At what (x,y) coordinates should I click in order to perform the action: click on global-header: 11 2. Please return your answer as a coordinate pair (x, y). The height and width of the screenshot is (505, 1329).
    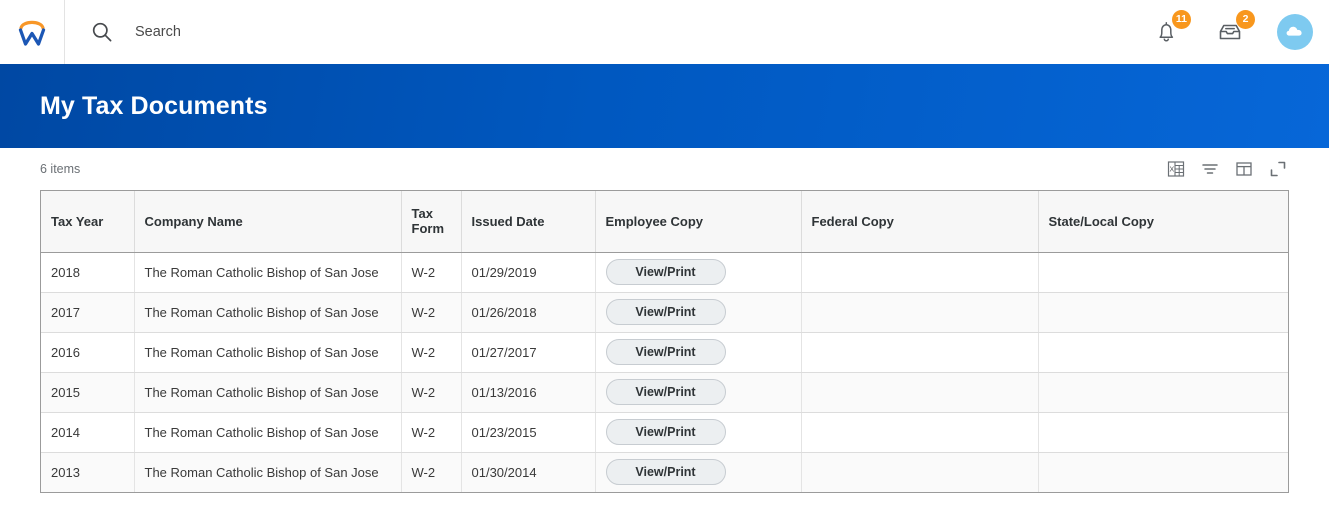
    Looking at the image, I should click on (664, 32).